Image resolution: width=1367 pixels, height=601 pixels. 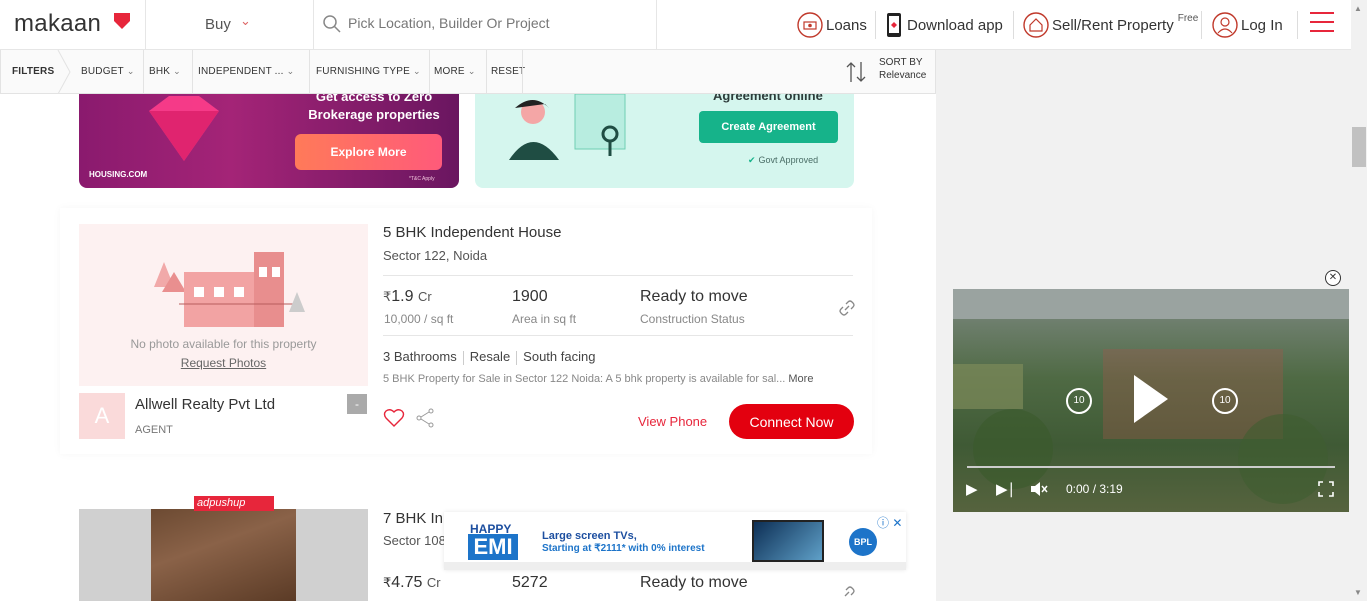 I want to click on sell-rent-link: Sell/Rent Property Free, so click(x=1110, y=25).